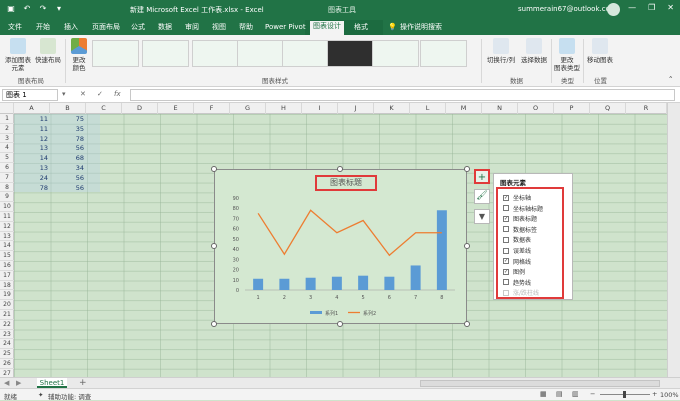 The width and height of the screenshot is (680, 401). What do you see at coordinates (165, 27) in the screenshot?
I see `tab-data: 数据` at bounding box center [165, 27].